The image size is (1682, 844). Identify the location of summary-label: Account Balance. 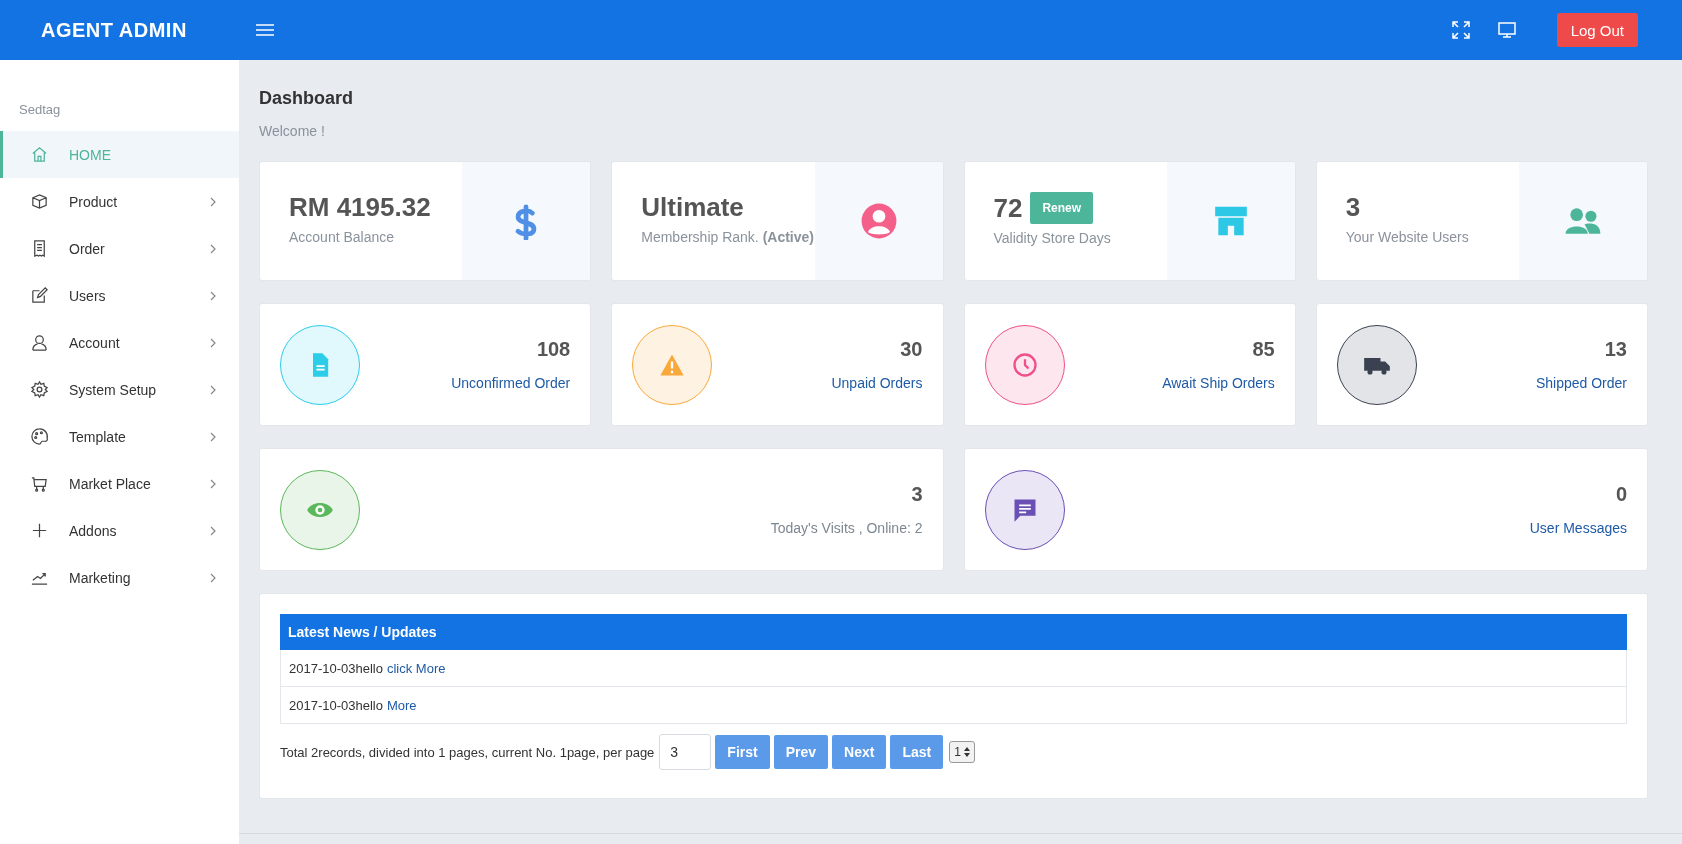
(342, 237).